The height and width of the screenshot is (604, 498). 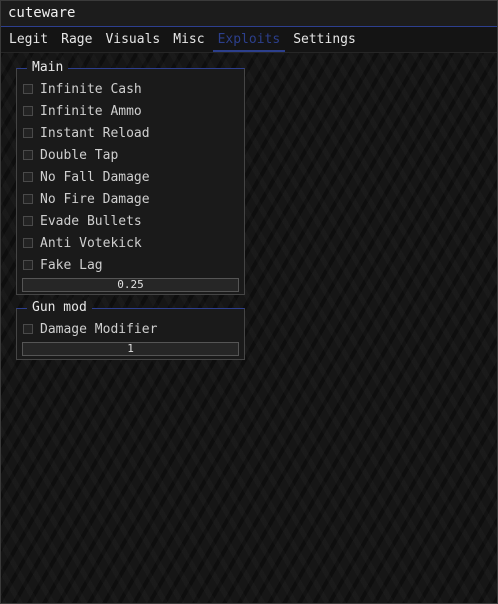 I want to click on instant-reload-label: Instant Reload, so click(x=95, y=133).